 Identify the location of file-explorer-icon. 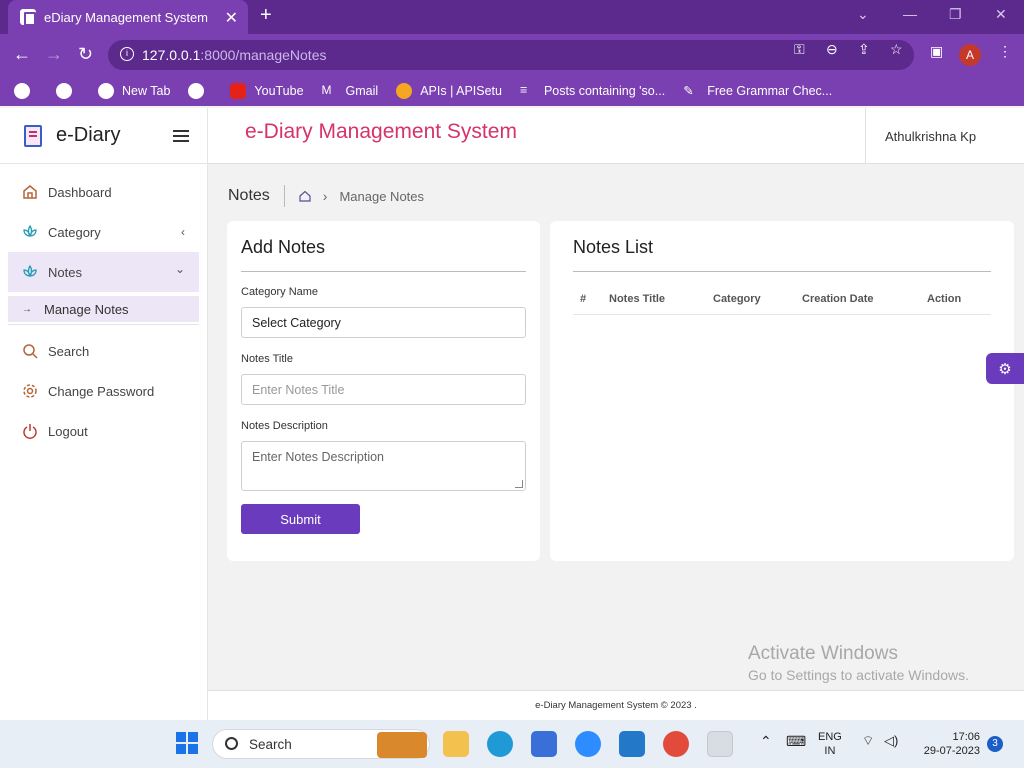
(456, 744).